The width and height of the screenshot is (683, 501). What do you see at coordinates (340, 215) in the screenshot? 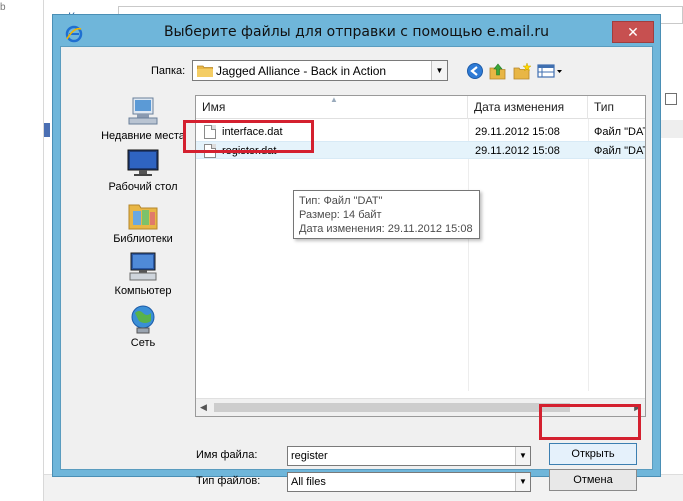
I see `tooltip-size: Размер: 14 байт` at bounding box center [340, 215].